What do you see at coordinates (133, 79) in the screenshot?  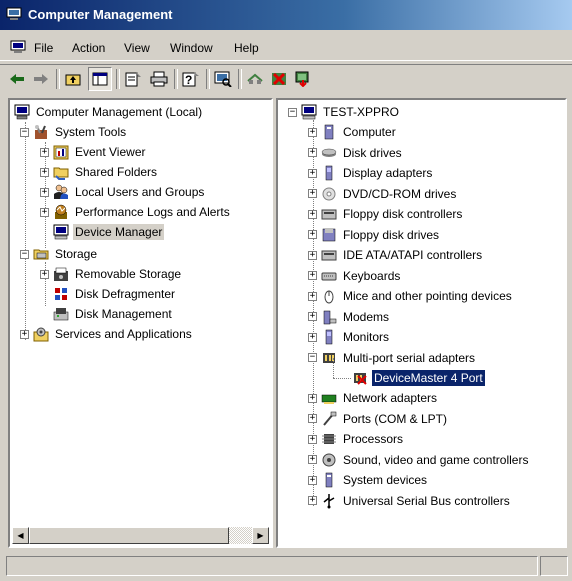 I see `properties-icon` at bounding box center [133, 79].